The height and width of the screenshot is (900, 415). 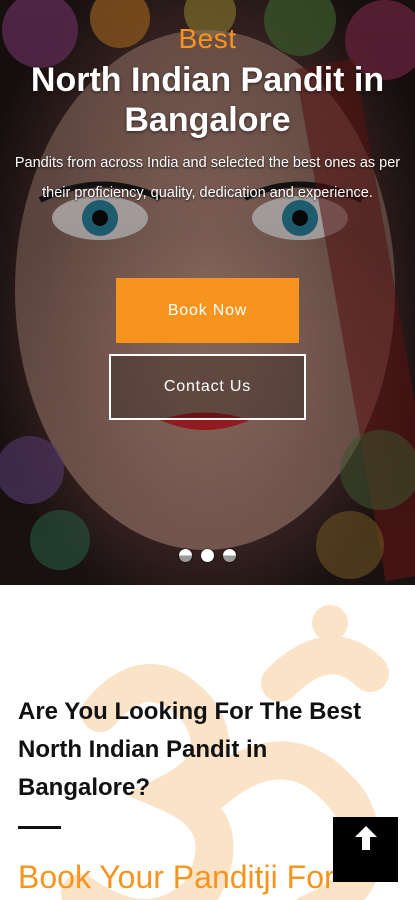 What do you see at coordinates (207, 38) in the screenshot?
I see `hero-eyebrow: Best` at bounding box center [207, 38].